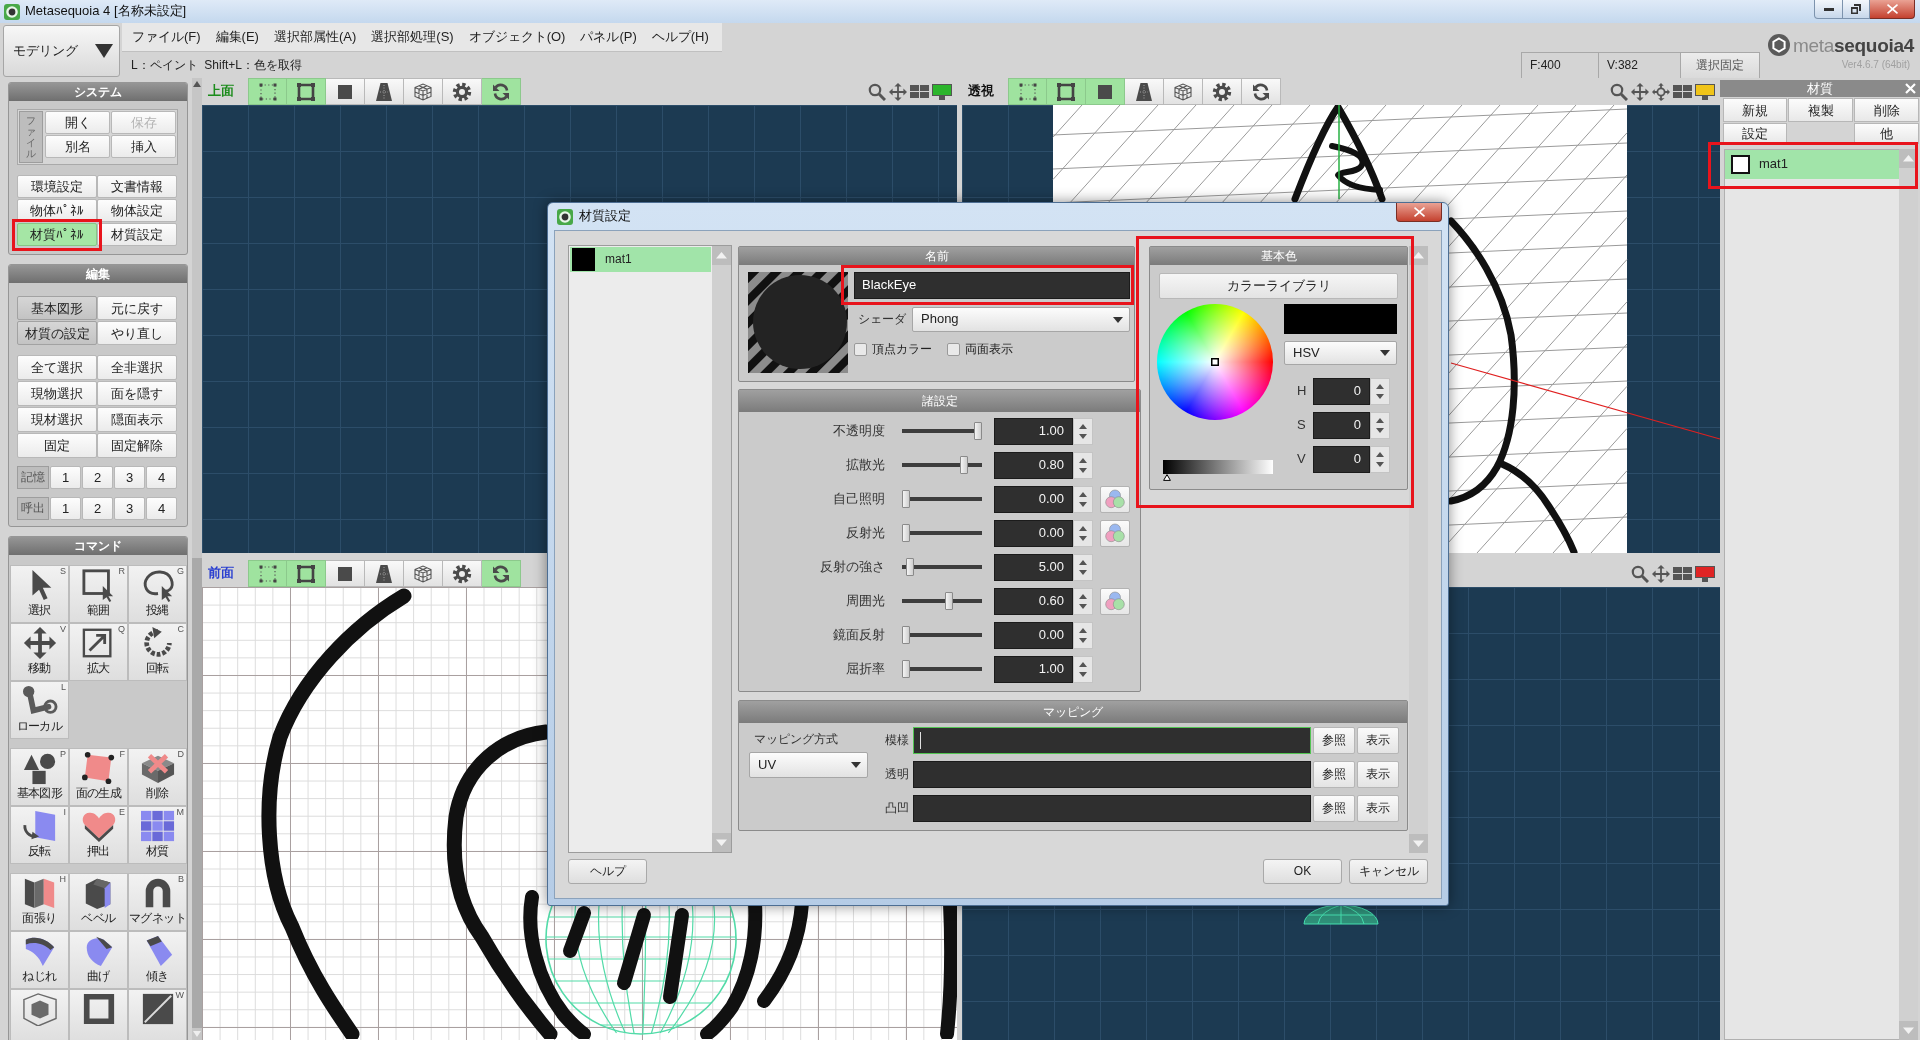  What do you see at coordinates (1278, 286) in the screenshot?
I see `color-library-button: カラーライブラリ` at bounding box center [1278, 286].